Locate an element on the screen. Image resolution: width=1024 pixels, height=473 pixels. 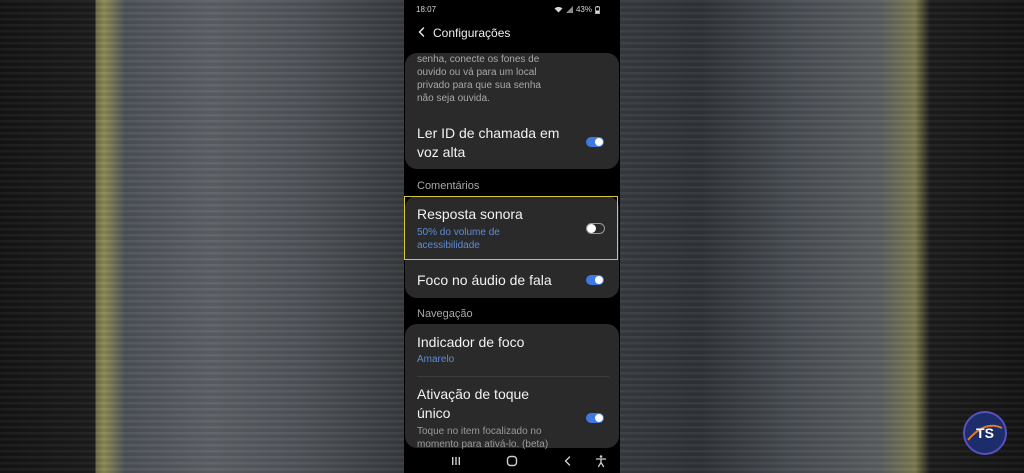
description-line: ouvido ou vá para um local is located at coordinates (477, 72).